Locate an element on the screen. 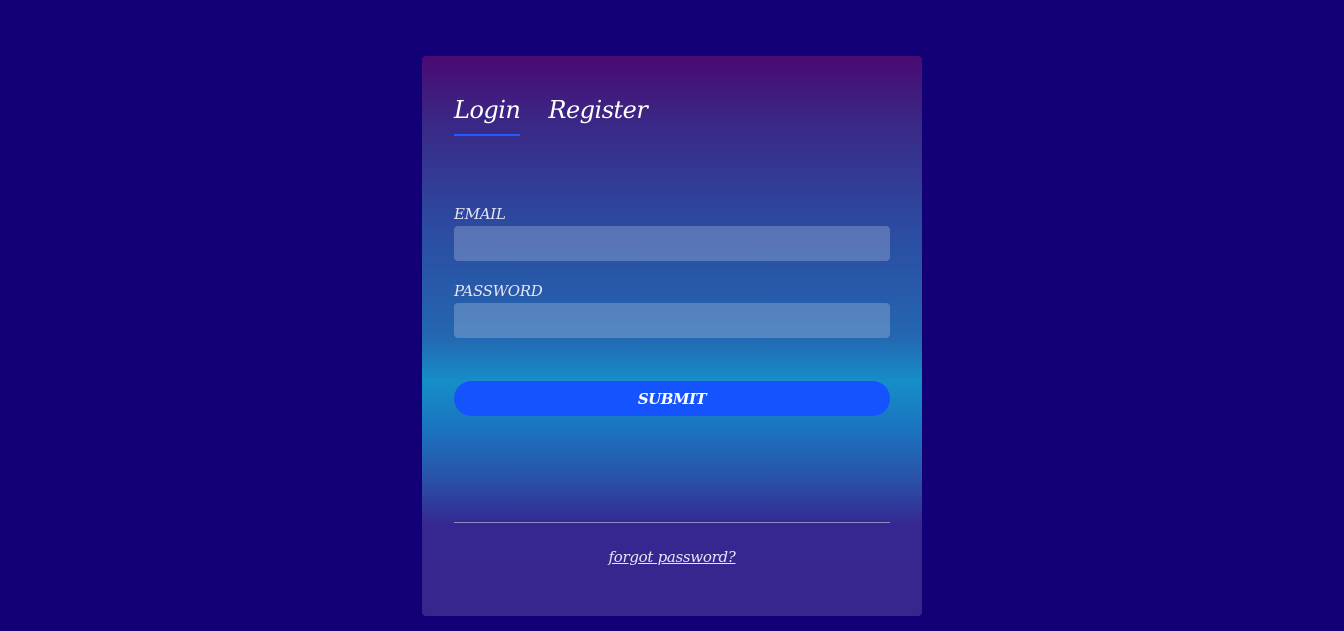 The height and width of the screenshot is (631, 1344). tab-login: Login is located at coordinates (487, 116).